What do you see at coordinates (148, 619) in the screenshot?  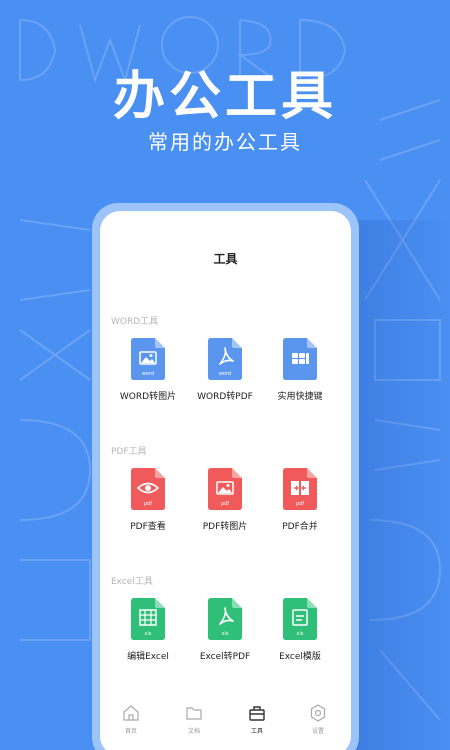 I see `grid-icon: xls` at bounding box center [148, 619].